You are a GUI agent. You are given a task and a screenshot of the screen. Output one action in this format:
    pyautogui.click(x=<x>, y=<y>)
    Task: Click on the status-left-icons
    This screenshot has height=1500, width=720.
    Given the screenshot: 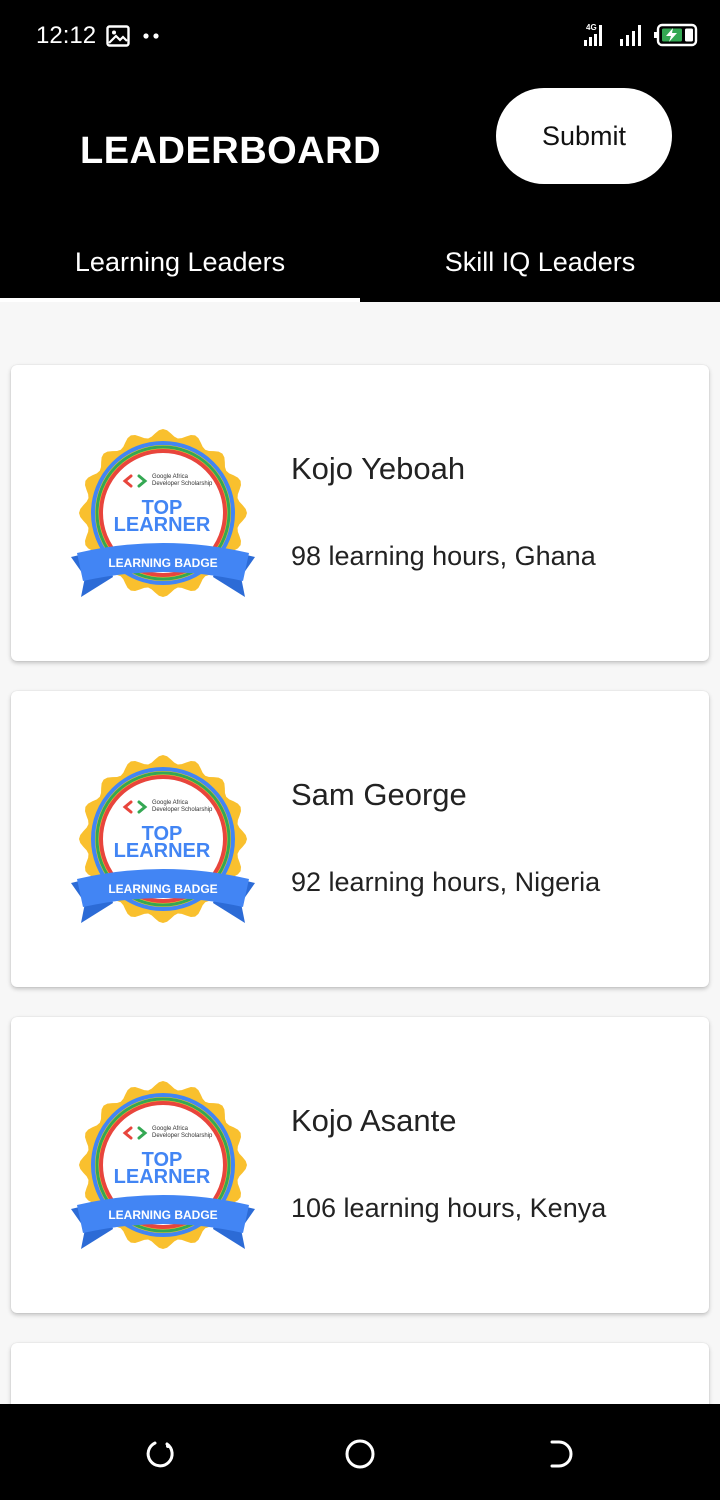 What is the action you would take?
    pyautogui.click(x=133, y=36)
    